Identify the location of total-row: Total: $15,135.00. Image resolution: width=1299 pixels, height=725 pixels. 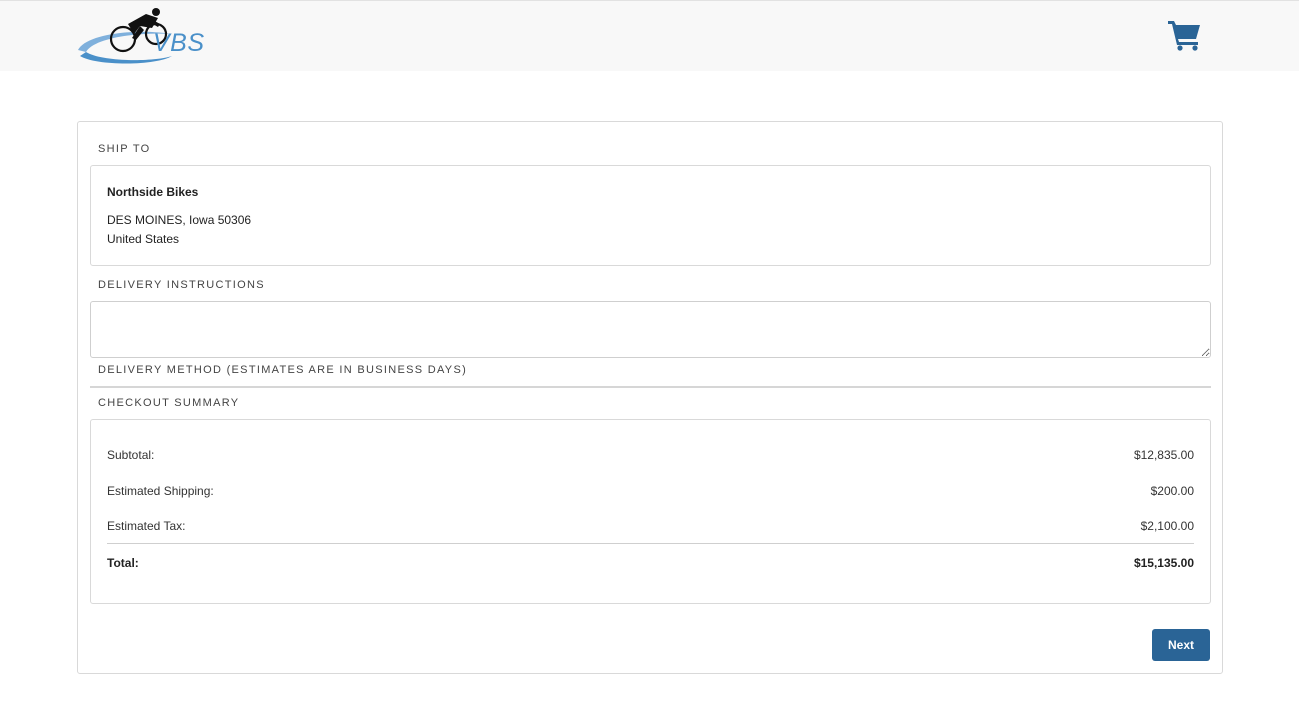
(650, 563).